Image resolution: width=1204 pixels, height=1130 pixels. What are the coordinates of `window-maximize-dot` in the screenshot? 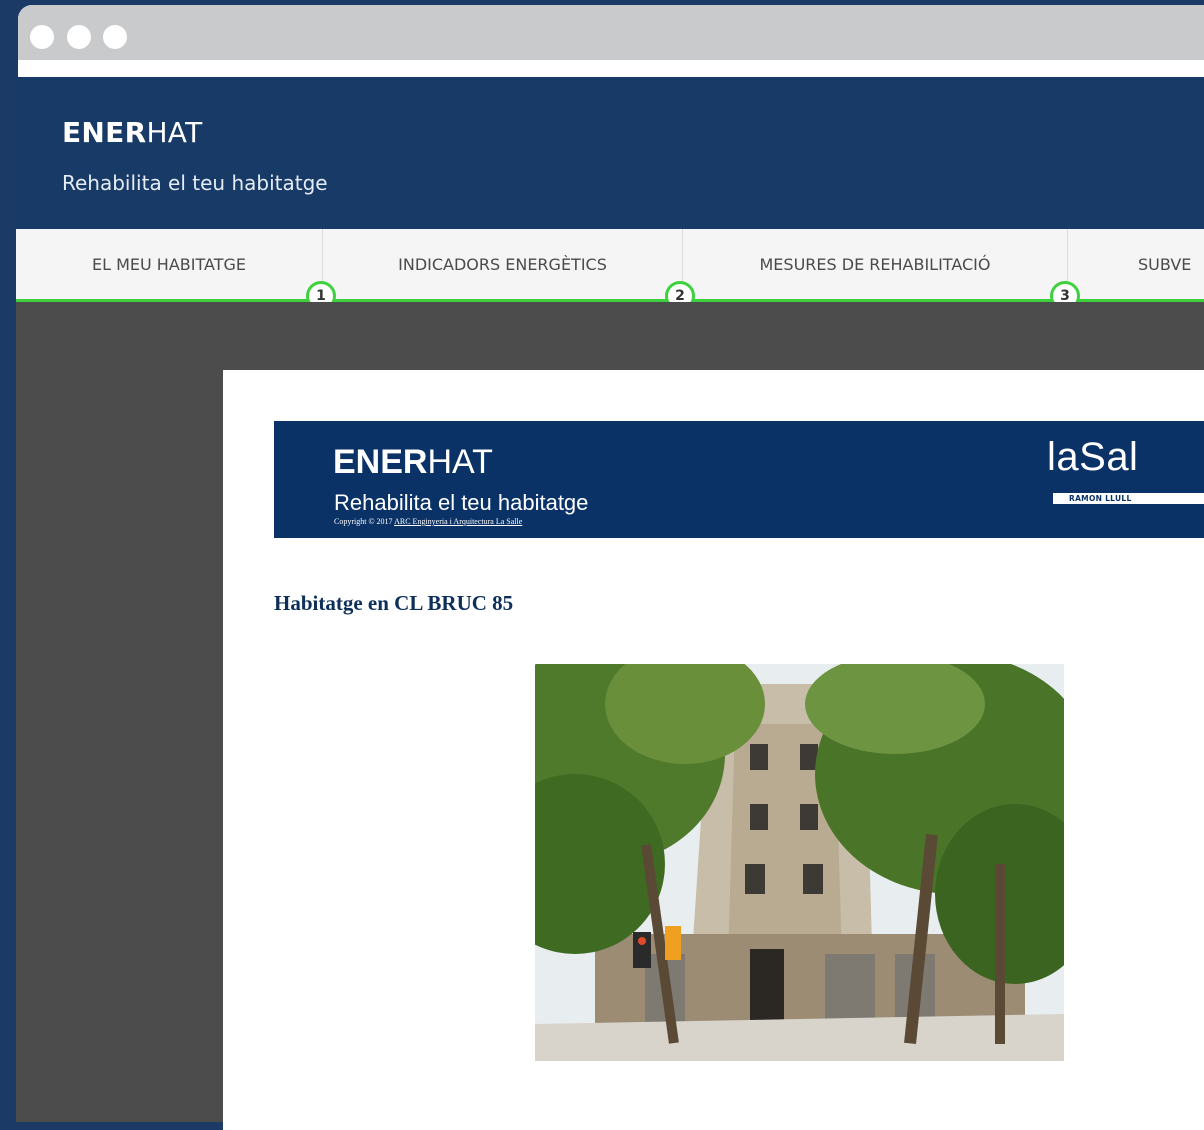 It's located at (115, 37).